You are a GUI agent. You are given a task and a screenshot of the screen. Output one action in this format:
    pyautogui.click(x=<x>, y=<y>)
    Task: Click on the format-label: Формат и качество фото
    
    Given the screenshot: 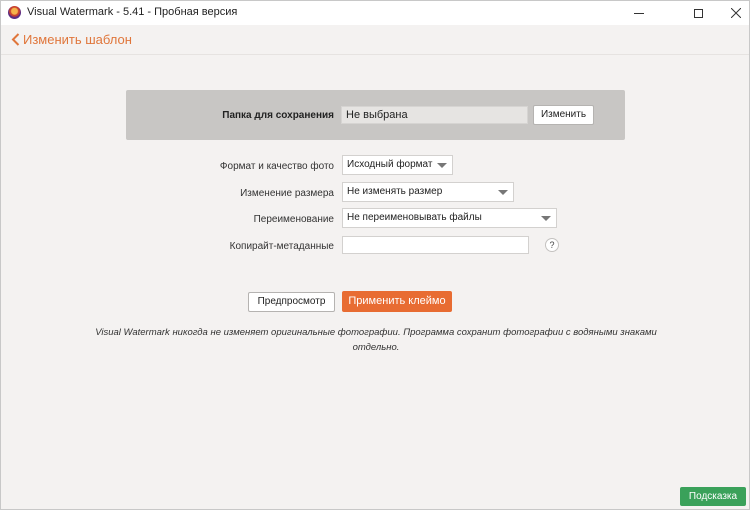 What is the action you would take?
    pyautogui.click(x=276, y=166)
    